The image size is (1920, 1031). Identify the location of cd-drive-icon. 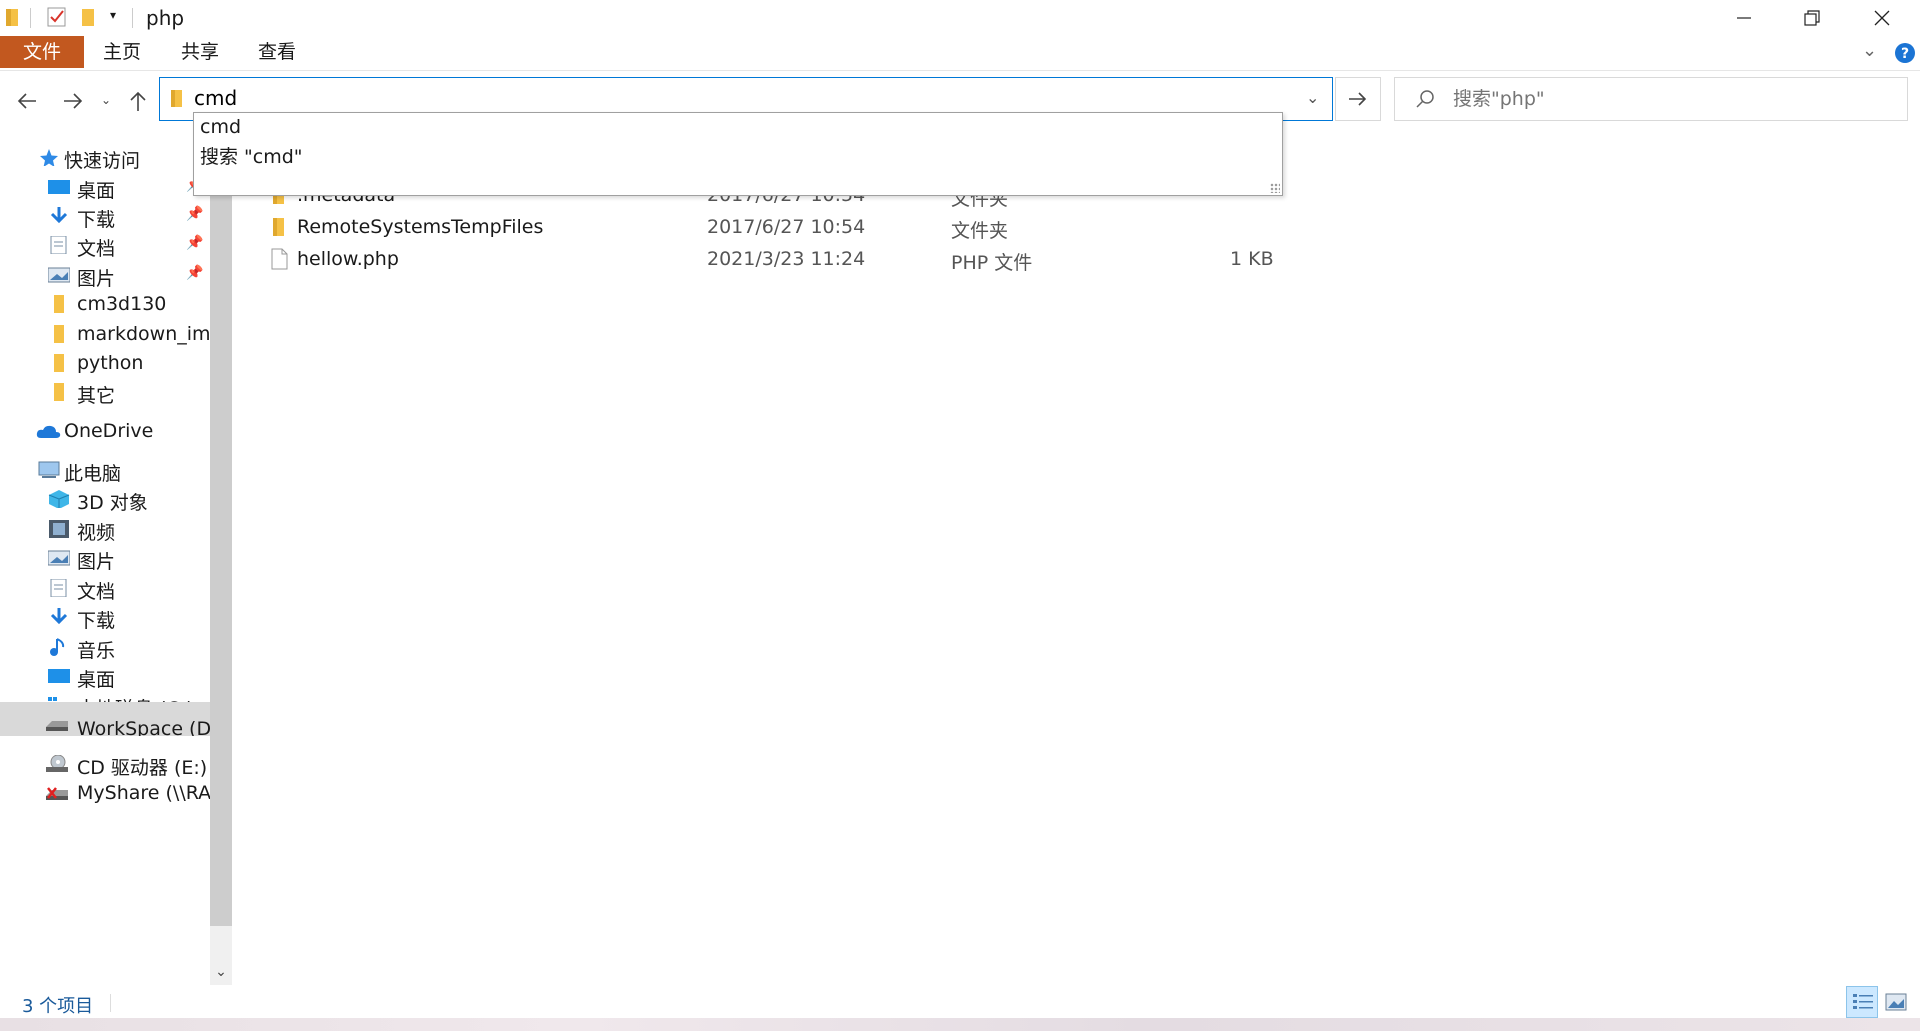
(57, 763).